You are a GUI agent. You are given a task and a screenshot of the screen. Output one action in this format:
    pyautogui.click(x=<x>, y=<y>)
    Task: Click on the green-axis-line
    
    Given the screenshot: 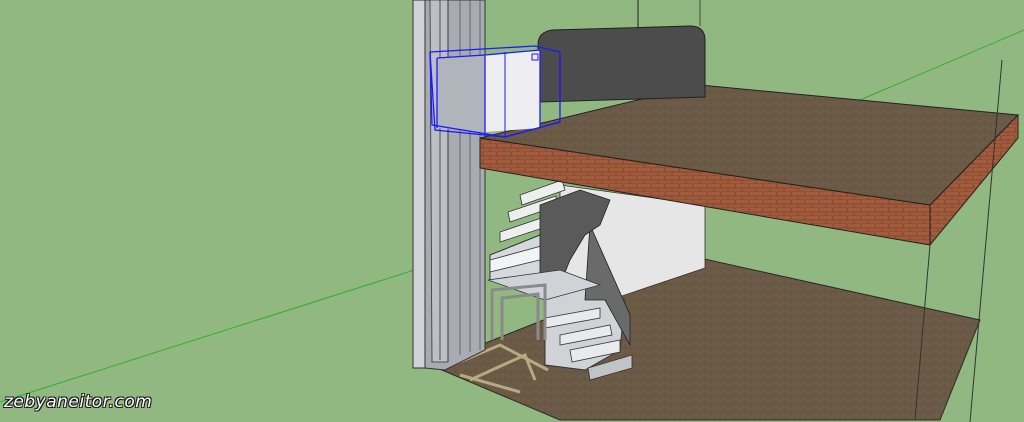 What is the action you would take?
    pyautogui.click(x=215, y=333)
    